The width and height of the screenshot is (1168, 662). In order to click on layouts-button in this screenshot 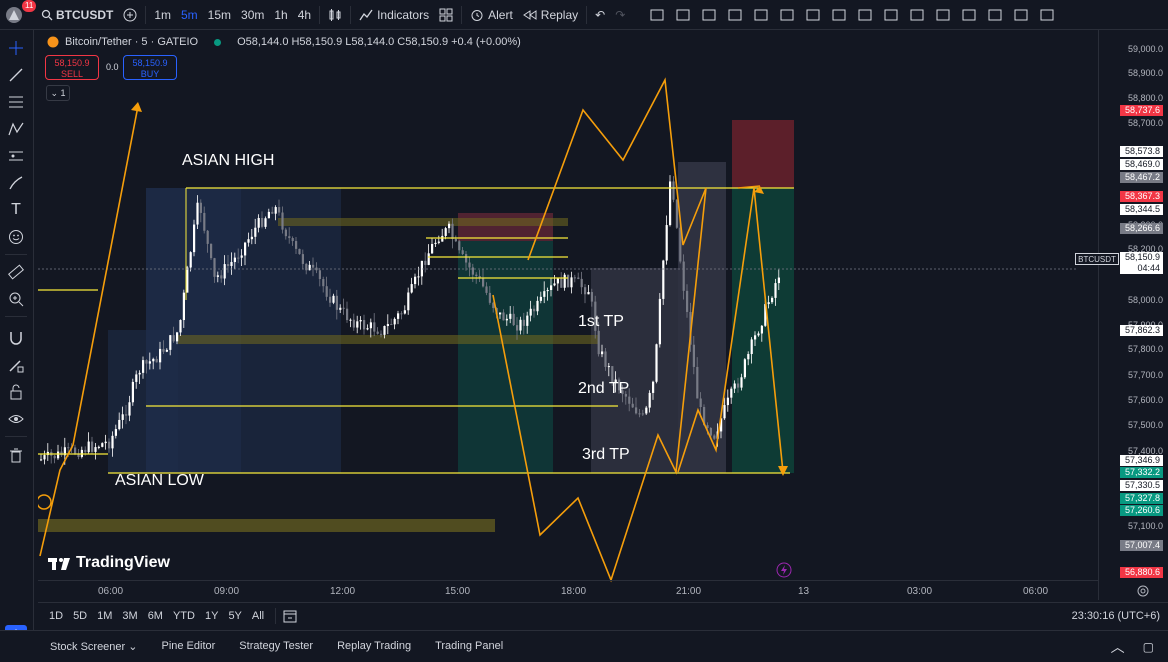, I will do `click(446, 14)`.